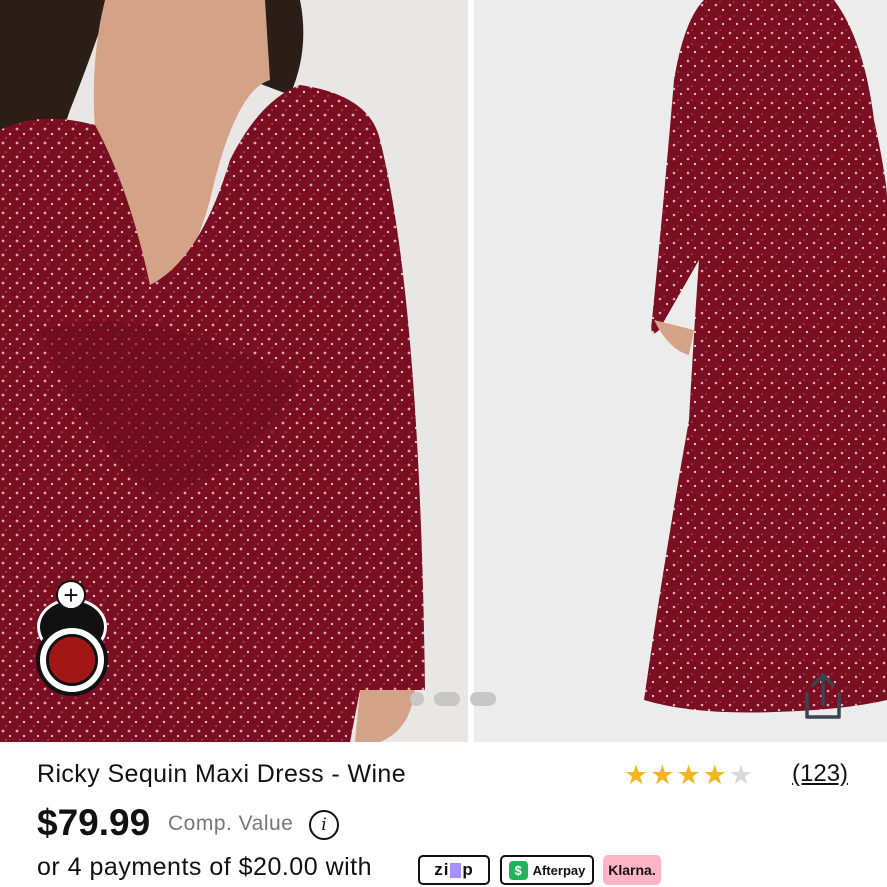 The height and width of the screenshot is (887, 887). Describe the element at coordinates (222, 774) in the screenshot. I see `product-title: Ricky Sequin Maxi Dress - Wine` at that location.